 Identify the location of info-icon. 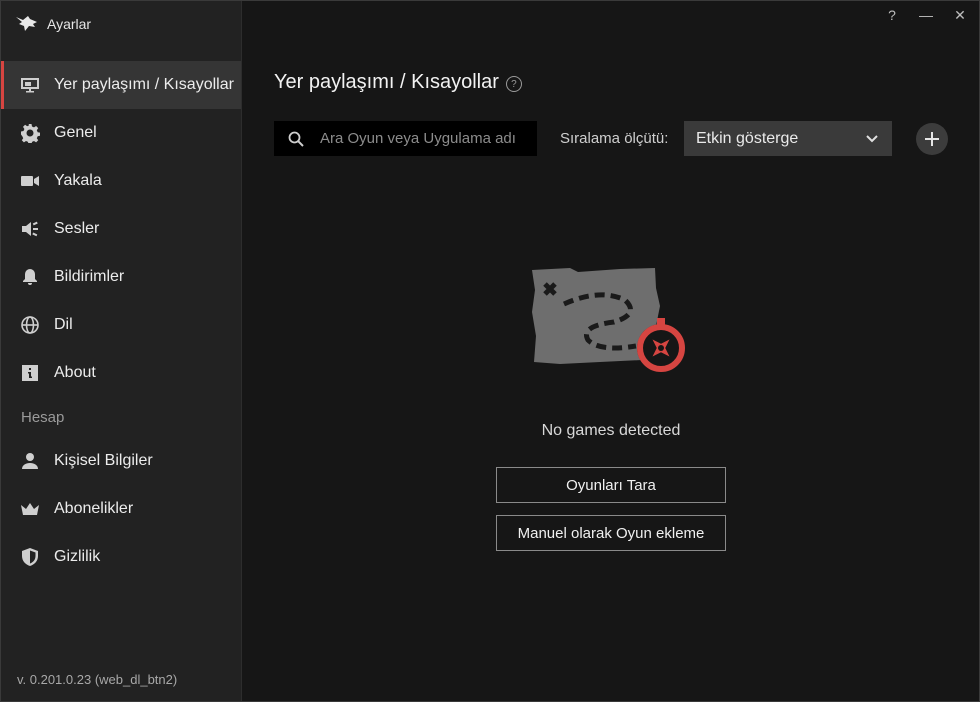
(30, 373).